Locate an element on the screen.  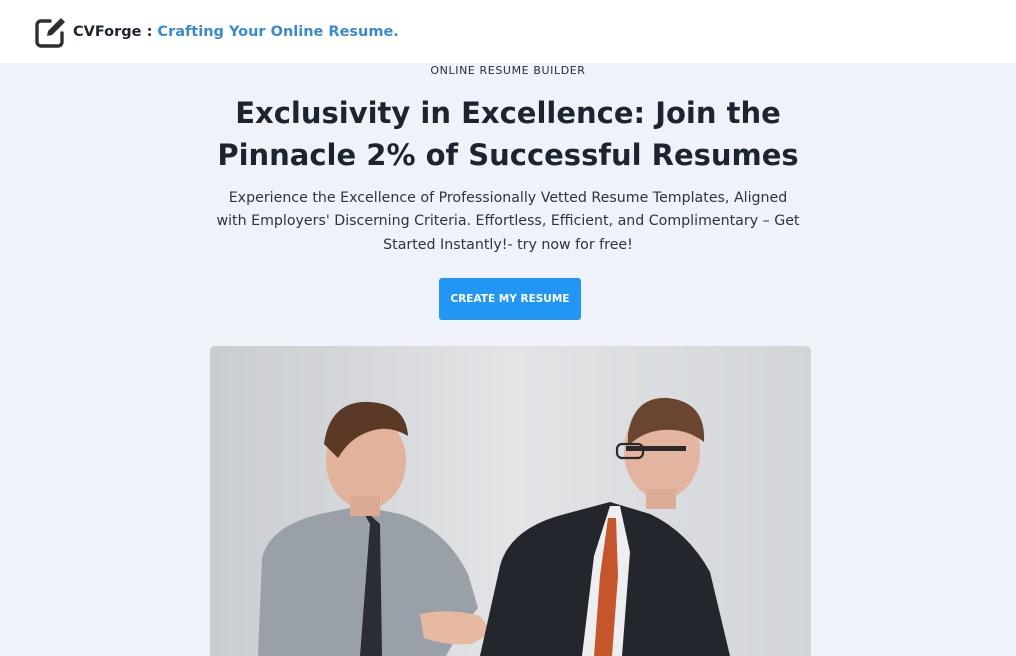
create-resume-button: CREATE MY RESUME is located at coordinates (510, 299).